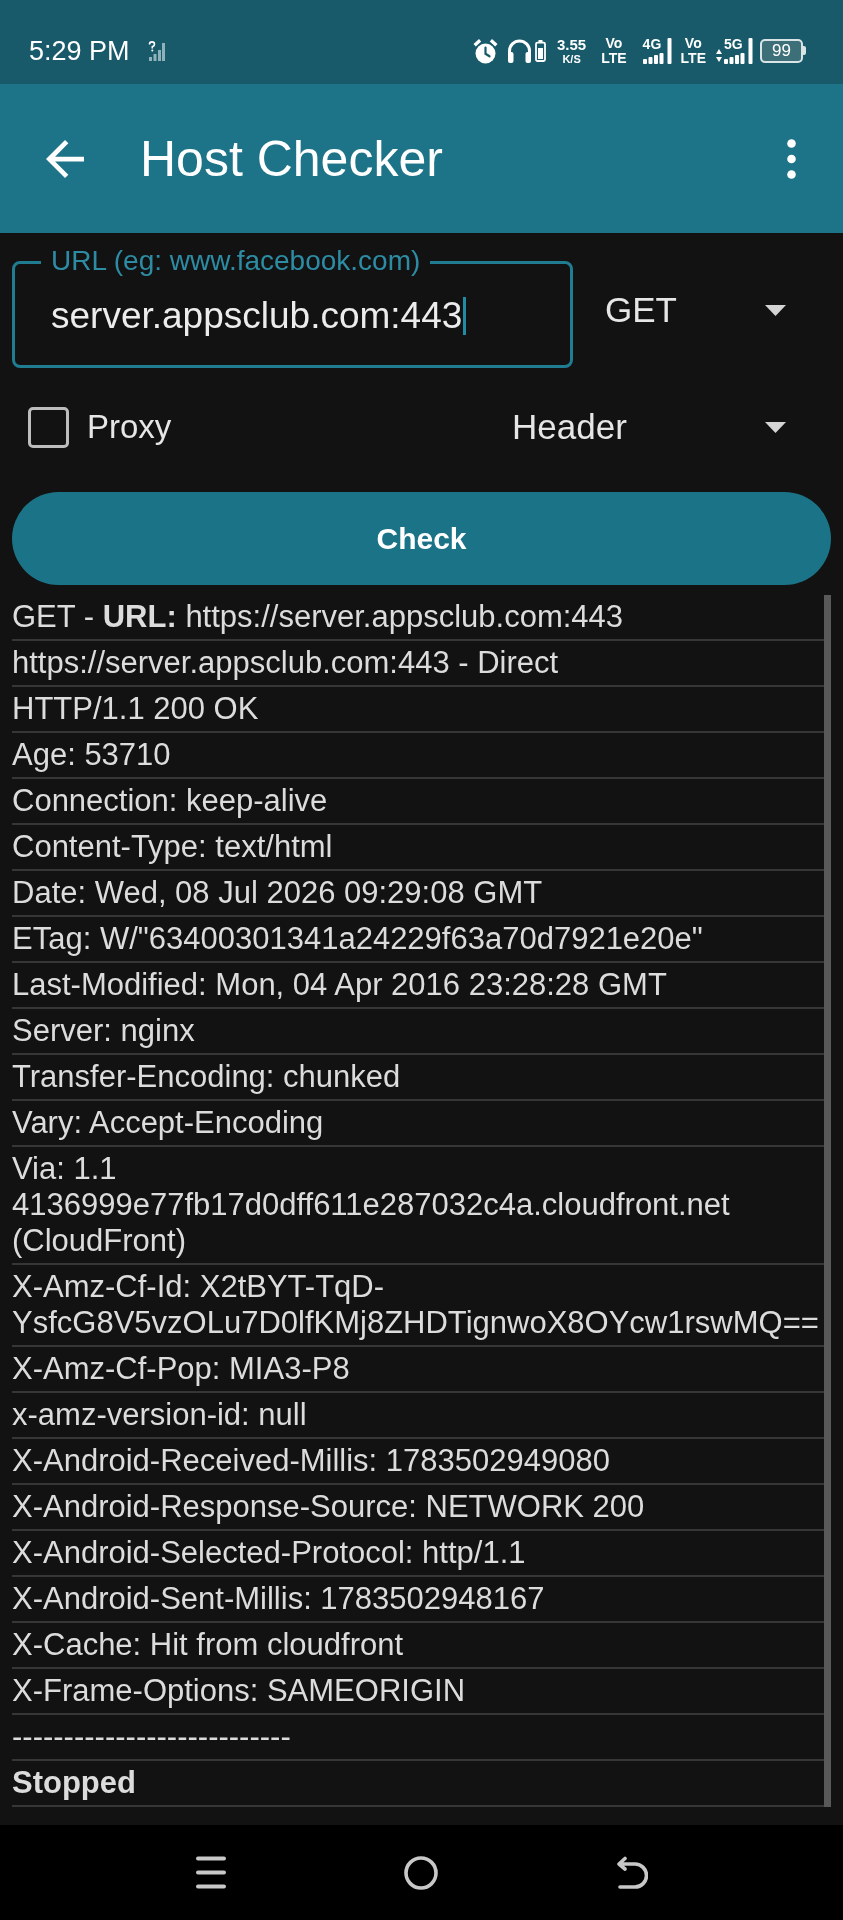  What do you see at coordinates (485, 50) in the screenshot?
I see `alarm-clock-icon` at bounding box center [485, 50].